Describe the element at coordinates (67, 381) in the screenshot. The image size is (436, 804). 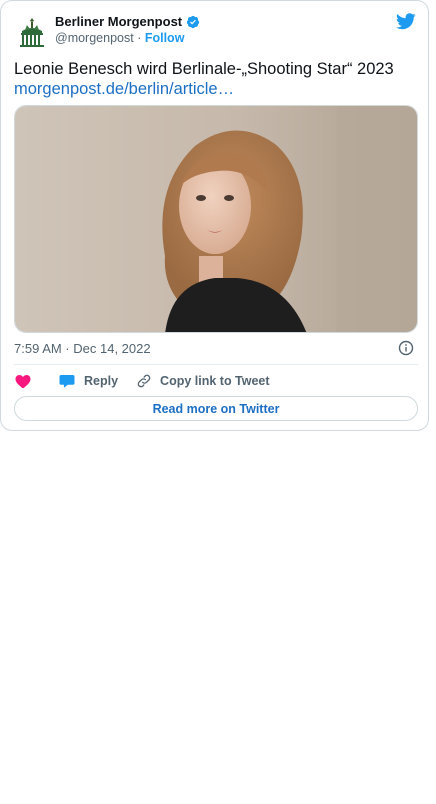
I see `reply-bubble-icon` at that location.